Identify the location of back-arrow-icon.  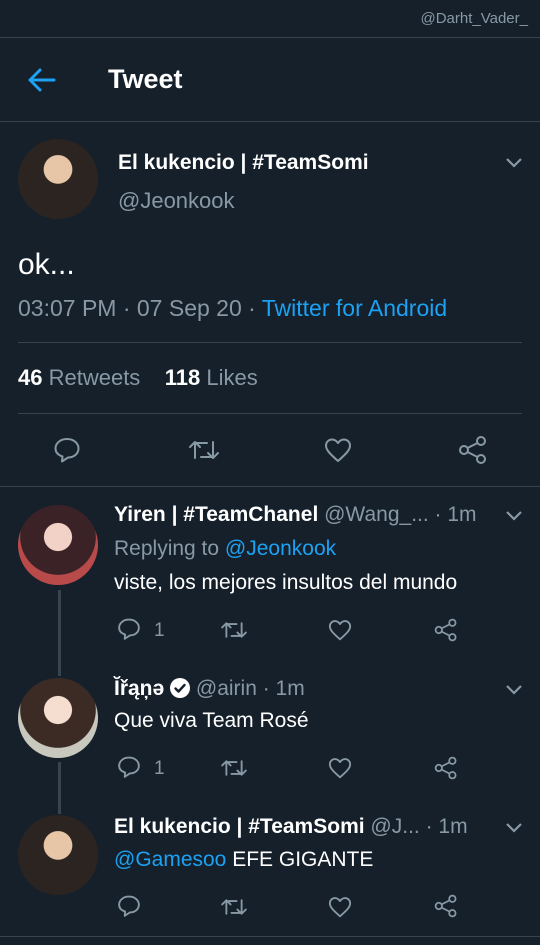
(42, 80).